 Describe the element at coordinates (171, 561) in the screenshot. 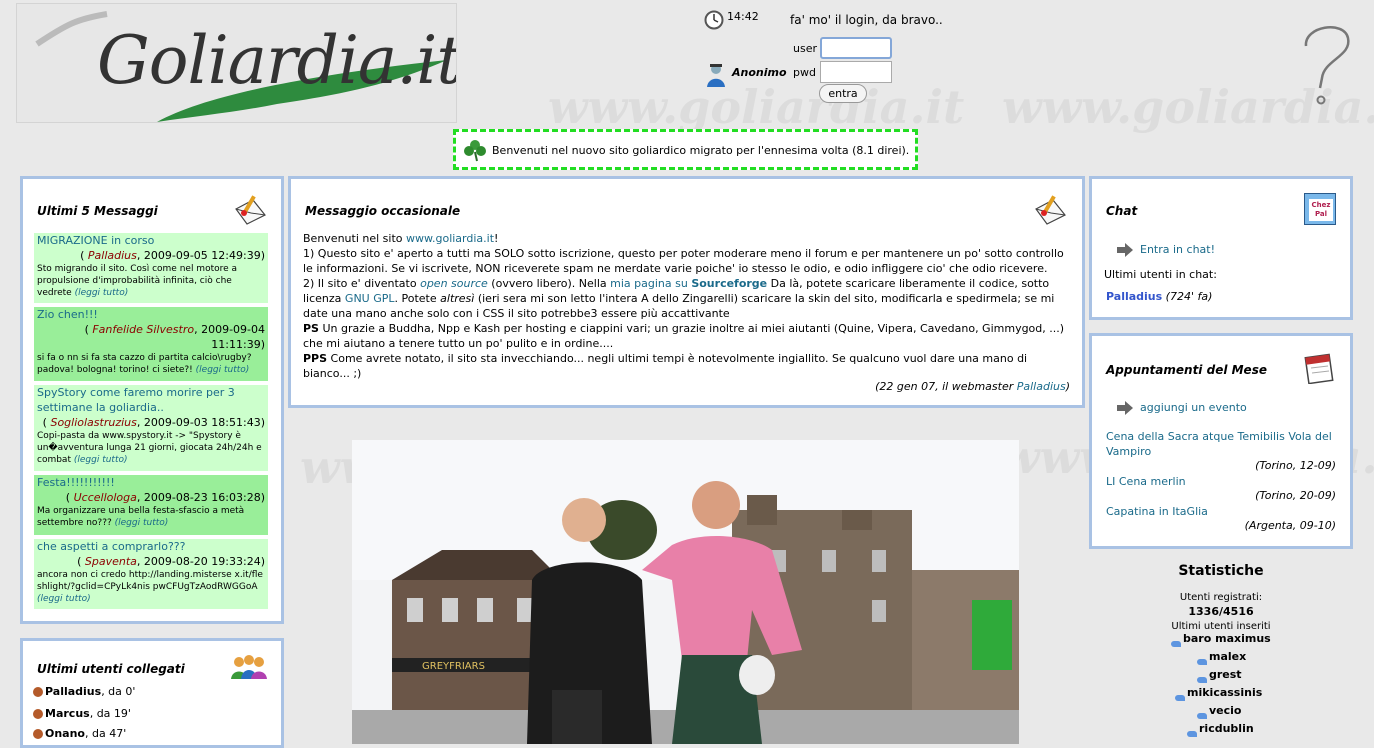

I see `message-meta: ( Spaventa, 2009-08-20 19:33:24)` at that location.